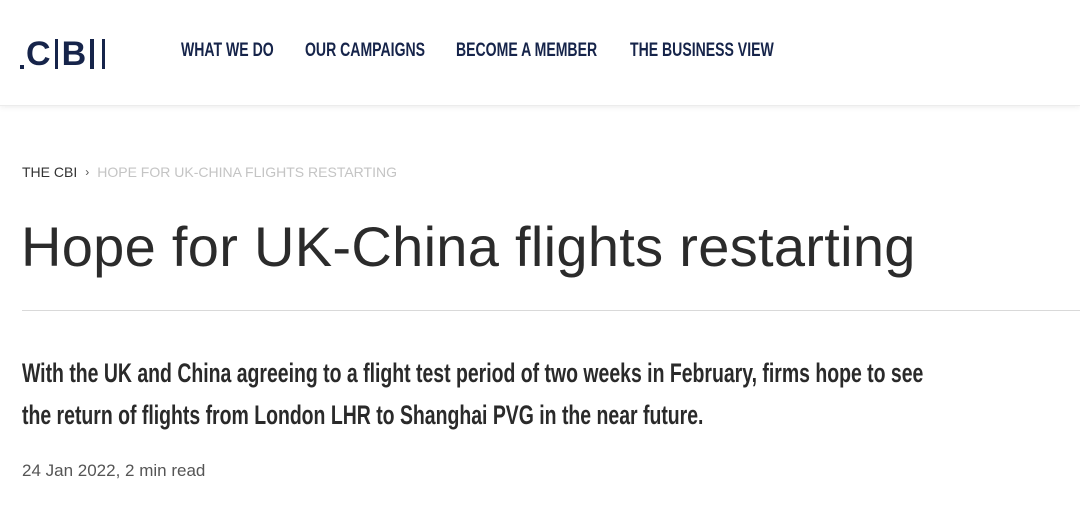 The height and width of the screenshot is (512, 1080). Describe the element at coordinates (526, 51) in the screenshot. I see `nav-become-a-member: BECOME A MEMBER` at that location.